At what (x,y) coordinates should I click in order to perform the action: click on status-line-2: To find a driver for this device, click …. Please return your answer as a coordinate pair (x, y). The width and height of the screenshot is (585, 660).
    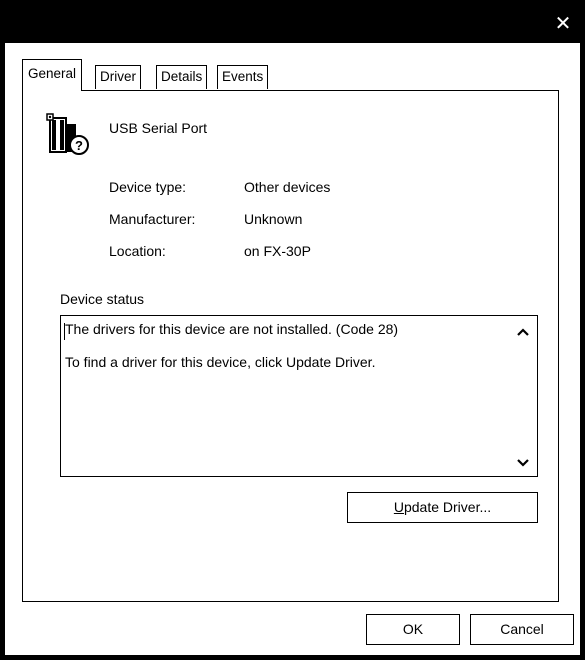
    Looking at the image, I should click on (220, 362).